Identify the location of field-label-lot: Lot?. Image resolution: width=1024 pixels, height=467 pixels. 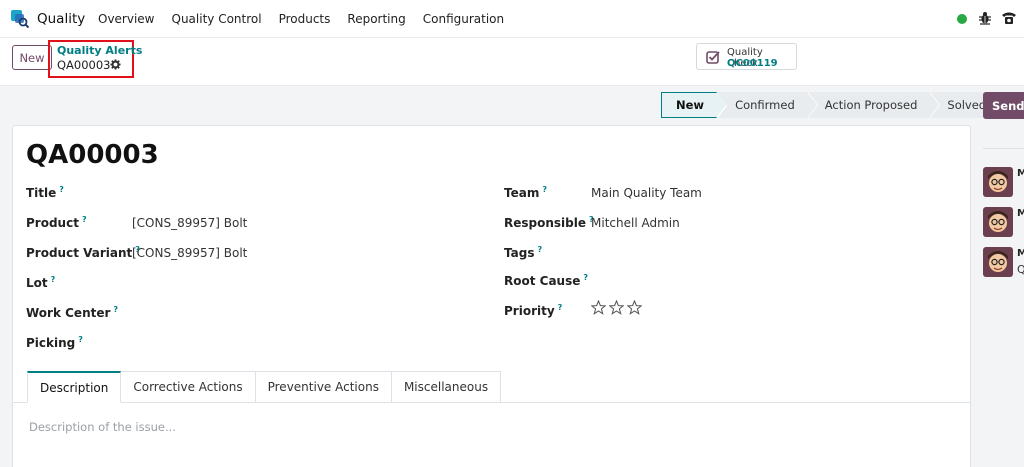
(40, 282).